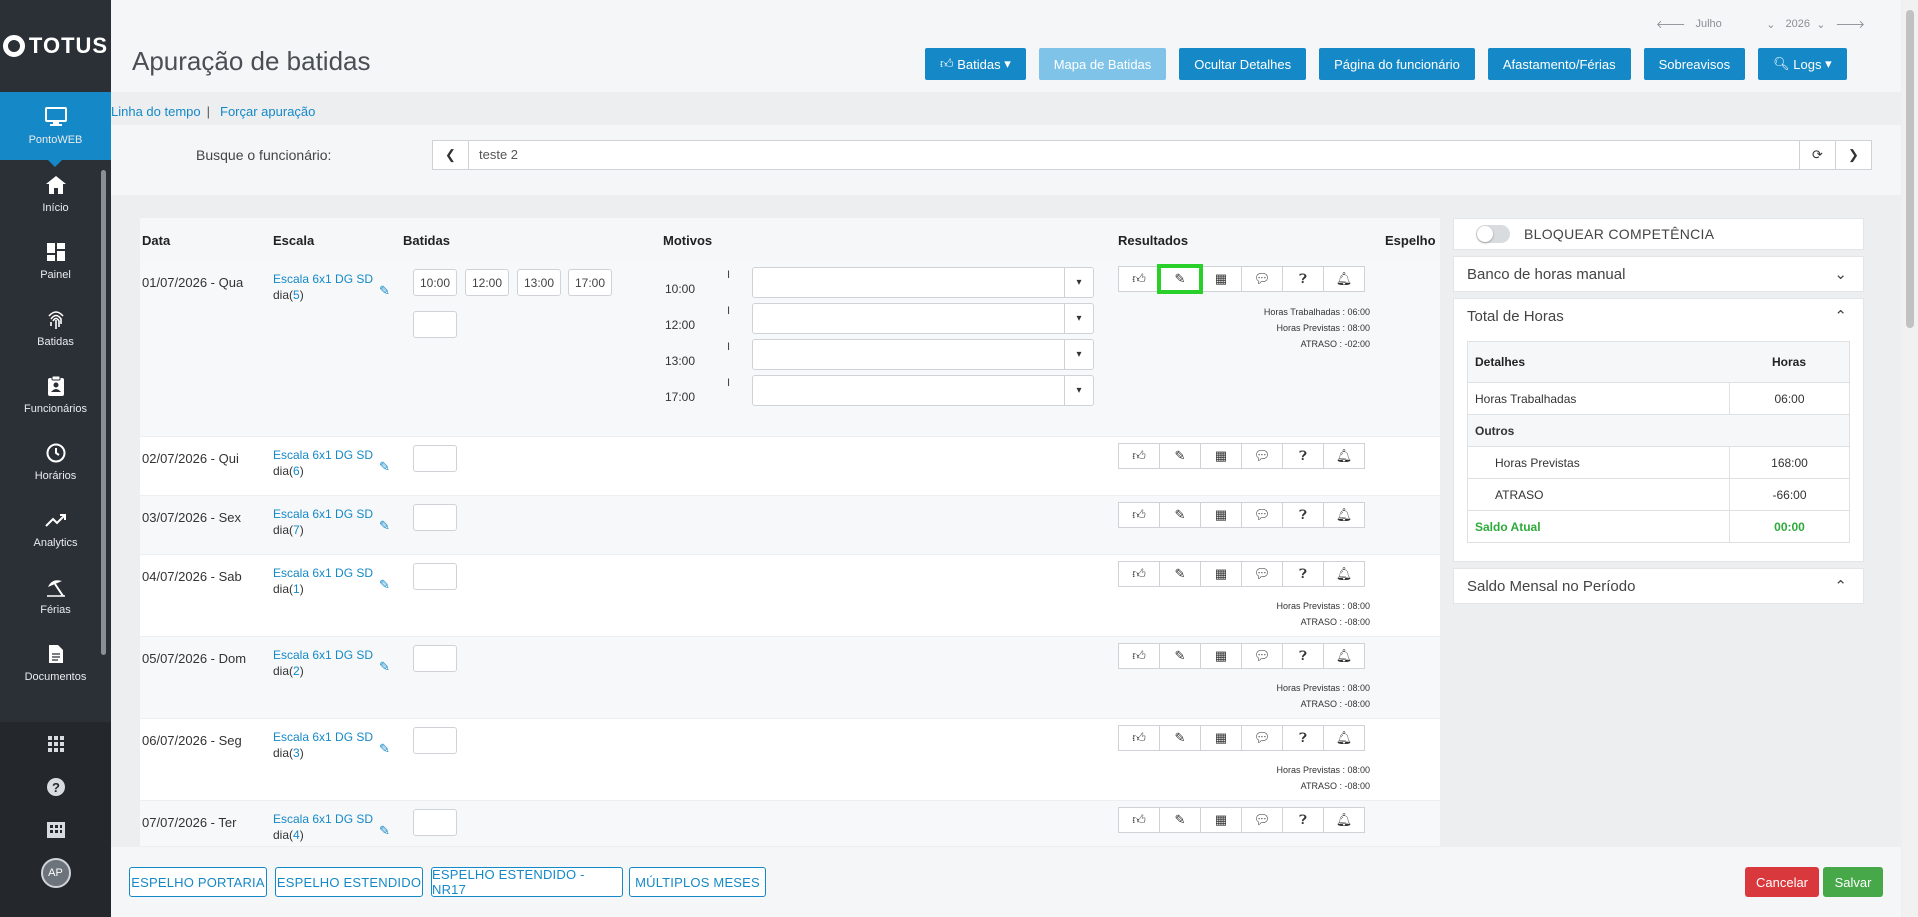 Image resolution: width=1918 pixels, height=917 pixels. What do you see at coordinates (1559, 64) in the screenshot?
I see `afastamento-ferias-button: Afastamento/Férias` at bounding box center [1559, 64].